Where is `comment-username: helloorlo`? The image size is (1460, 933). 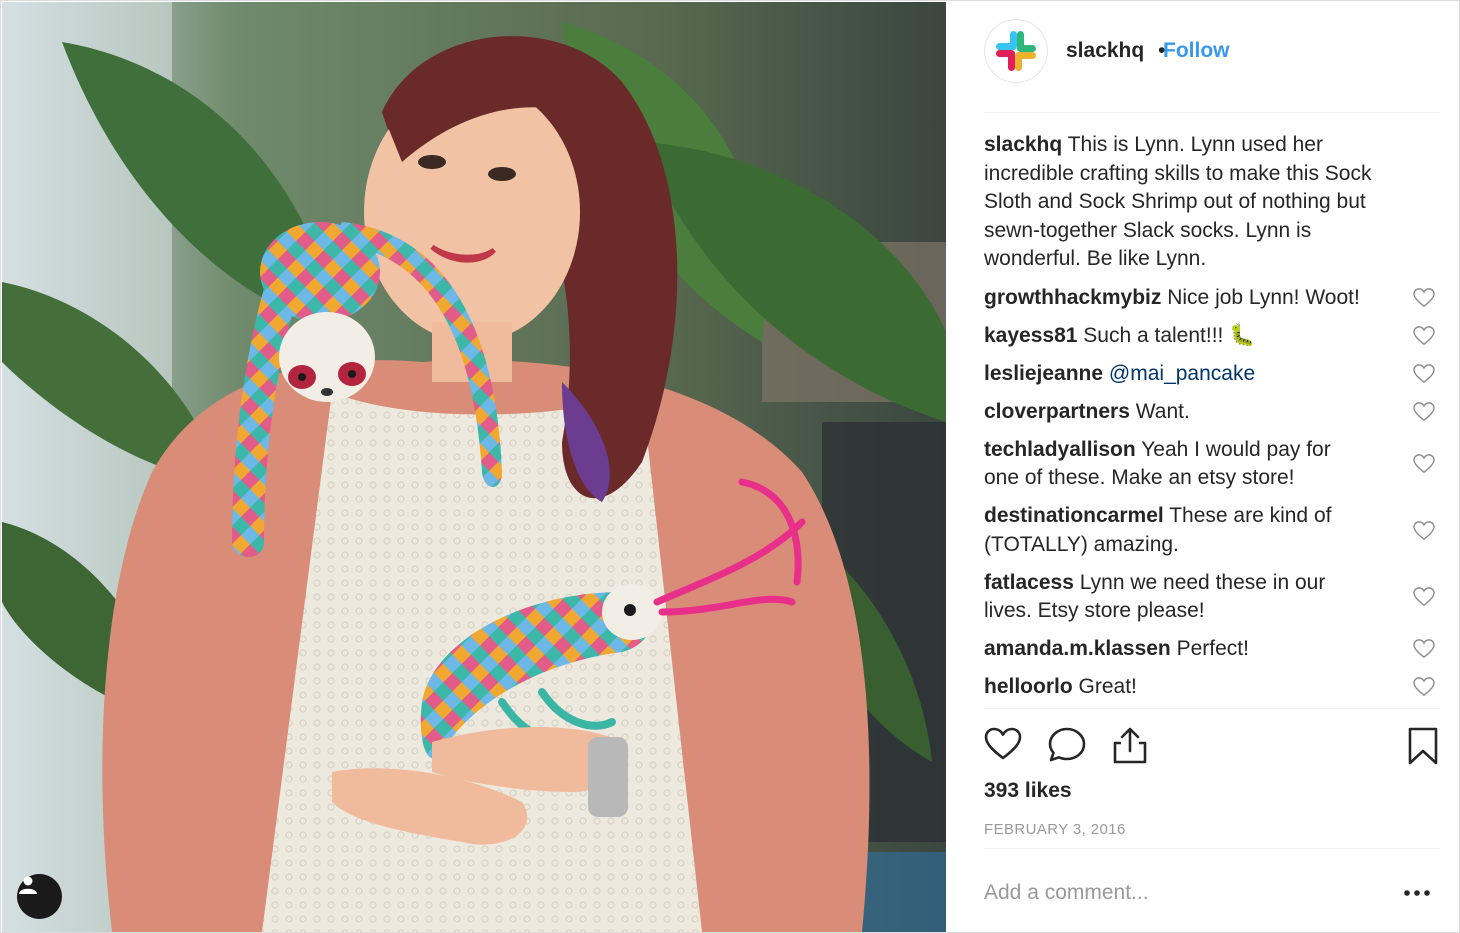
comment-username: helloorlo is located at coordinates (1028, 686).